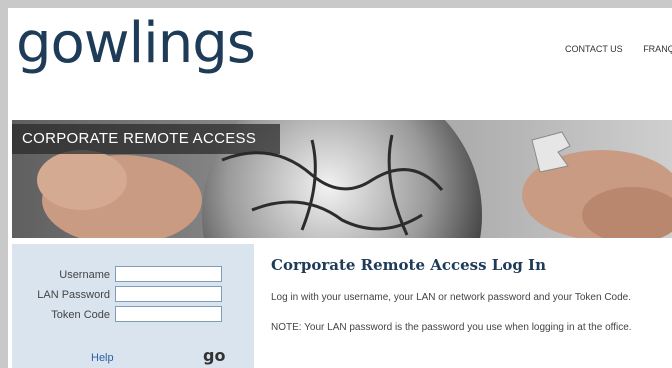 The width and height of the screenshot is (672, 368). Describe the element at coordinates (168, 294) in the screenshot. I see `lan-password-input` at that location.